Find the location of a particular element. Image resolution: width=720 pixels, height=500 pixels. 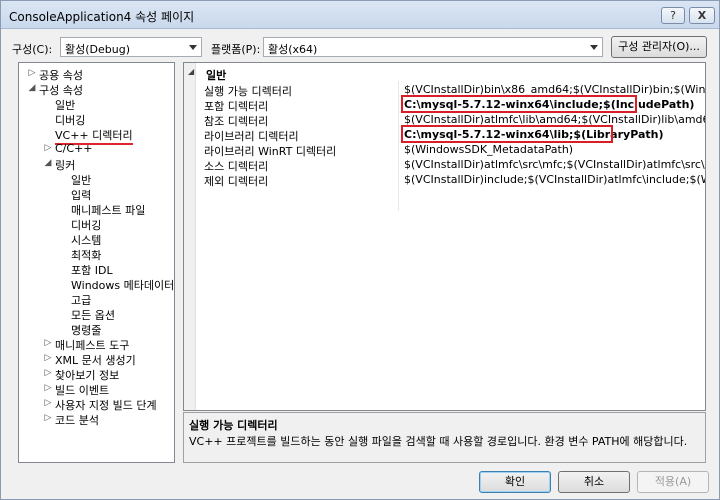

tree-item-label: 링커 is located at coordinates (65, 165).